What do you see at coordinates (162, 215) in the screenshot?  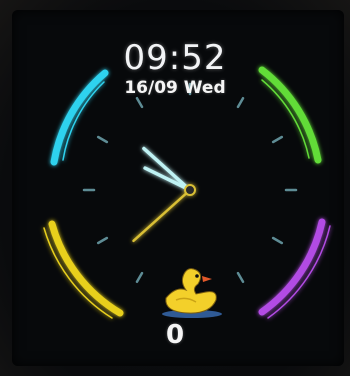 I see `second-hand` at bounding box center [162, 215].